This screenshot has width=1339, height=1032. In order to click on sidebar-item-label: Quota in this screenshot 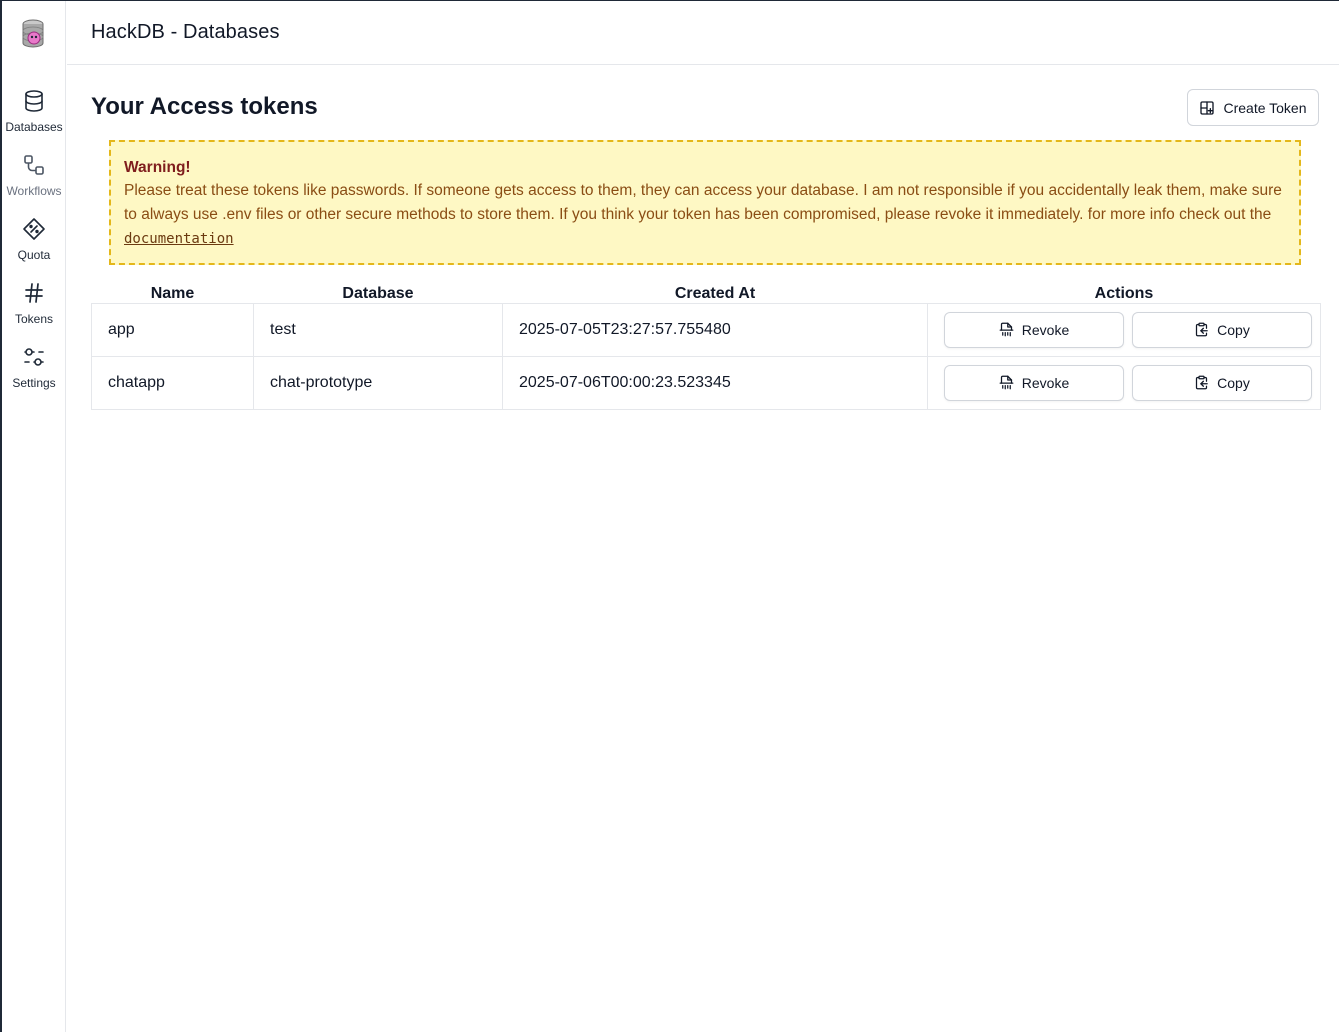, I will do `click(34, 255)`.